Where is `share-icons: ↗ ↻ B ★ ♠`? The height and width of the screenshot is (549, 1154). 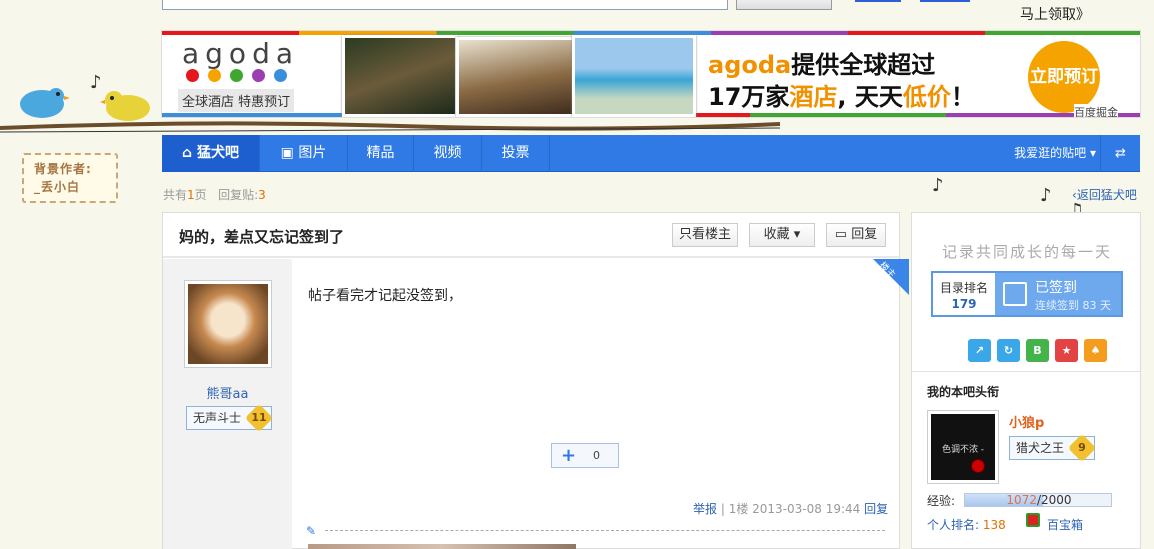 share-icons: ↗ ↻ B ★ ♠ is located at coordinates (1040, 350).